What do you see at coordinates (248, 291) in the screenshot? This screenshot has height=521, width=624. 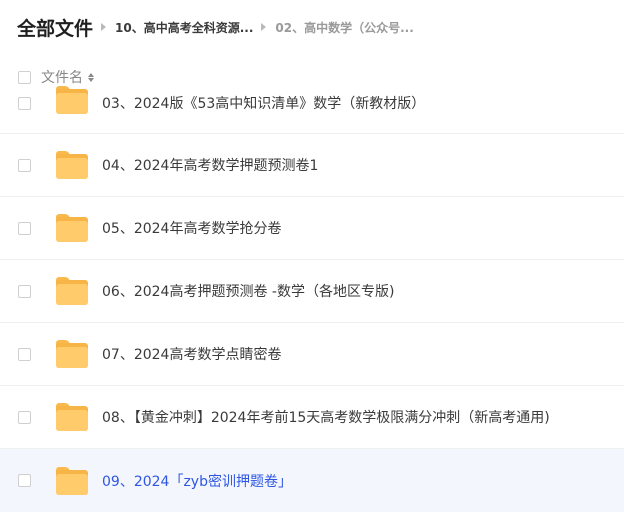 I see `file-name: 06、2024高考押题预测卷 -数学（各地区专版)` at bounding box center [248, 291].